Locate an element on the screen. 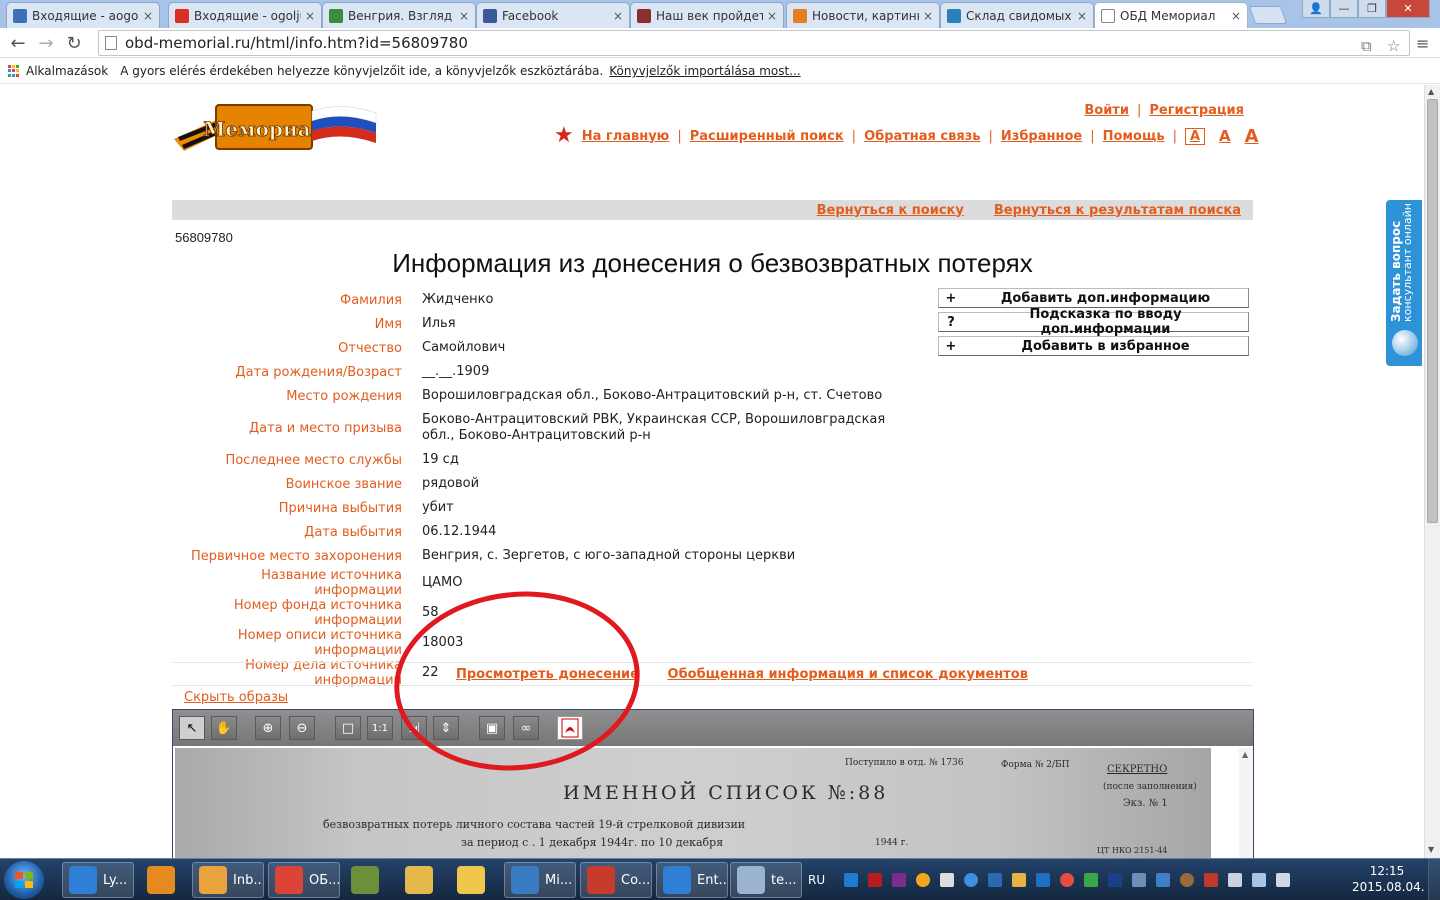  nav-home: На главную is located at coordinates (626, 136).